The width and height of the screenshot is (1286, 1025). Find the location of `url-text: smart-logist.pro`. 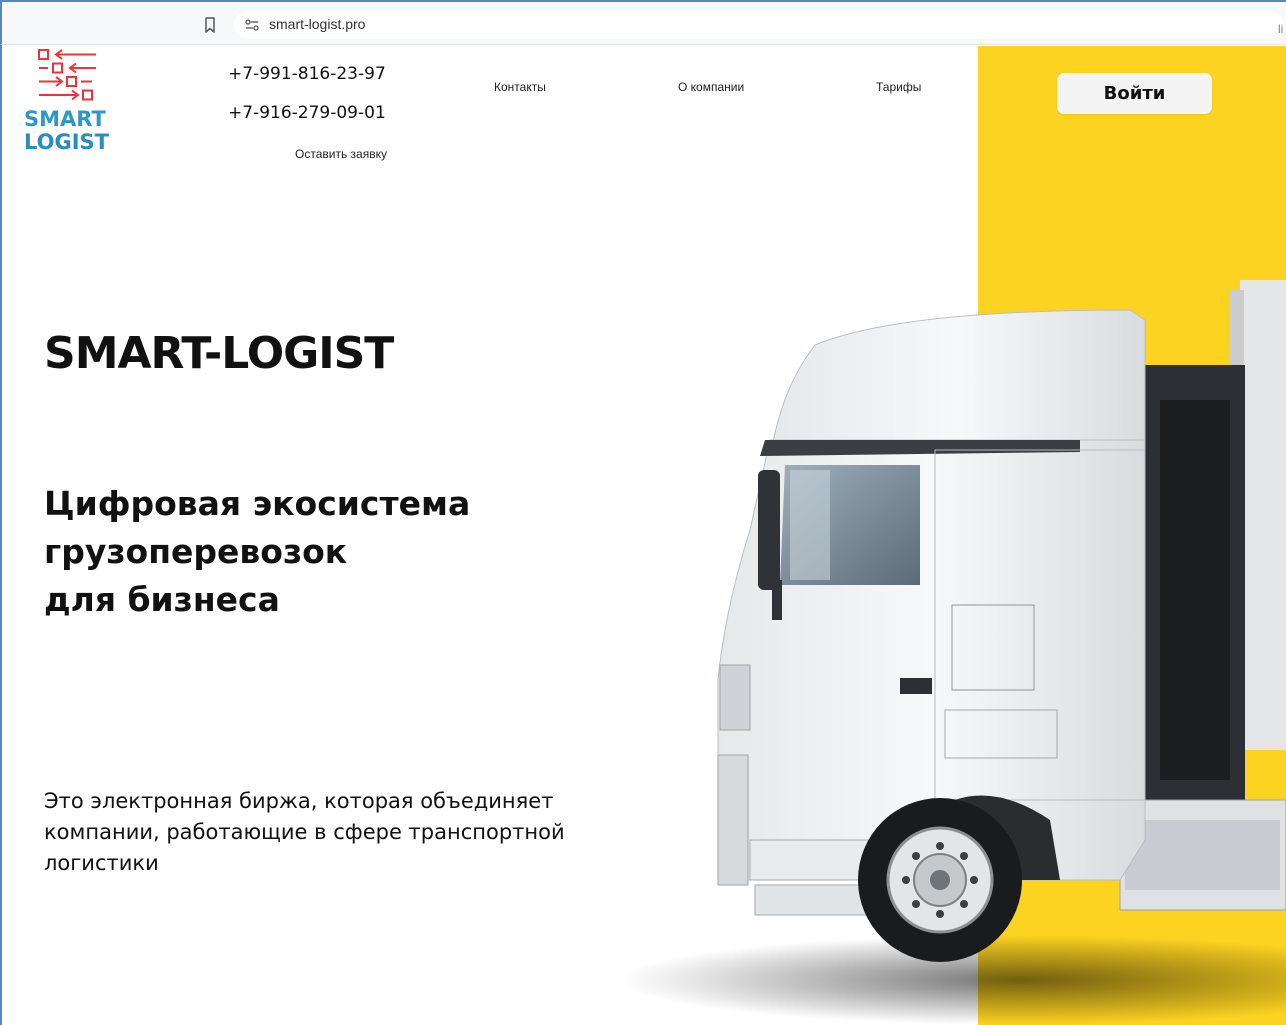

url-text: smart-logist.pro is located at coordinates (317, 24).